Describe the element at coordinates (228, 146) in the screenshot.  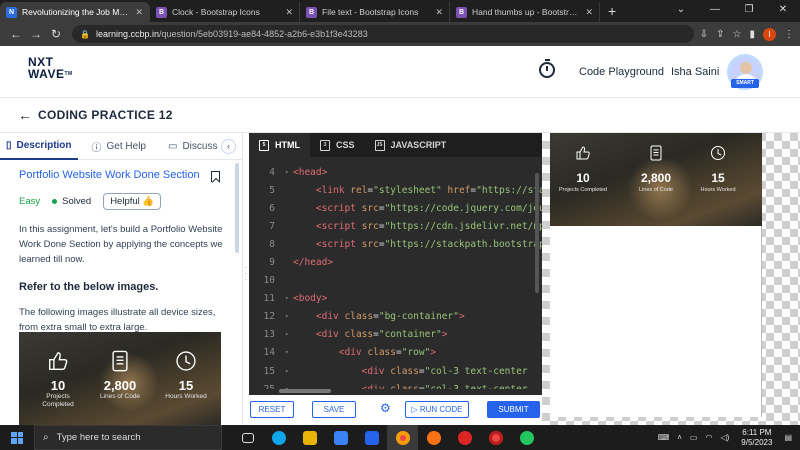
I see `collapse-panel-button: ‹` at that location.